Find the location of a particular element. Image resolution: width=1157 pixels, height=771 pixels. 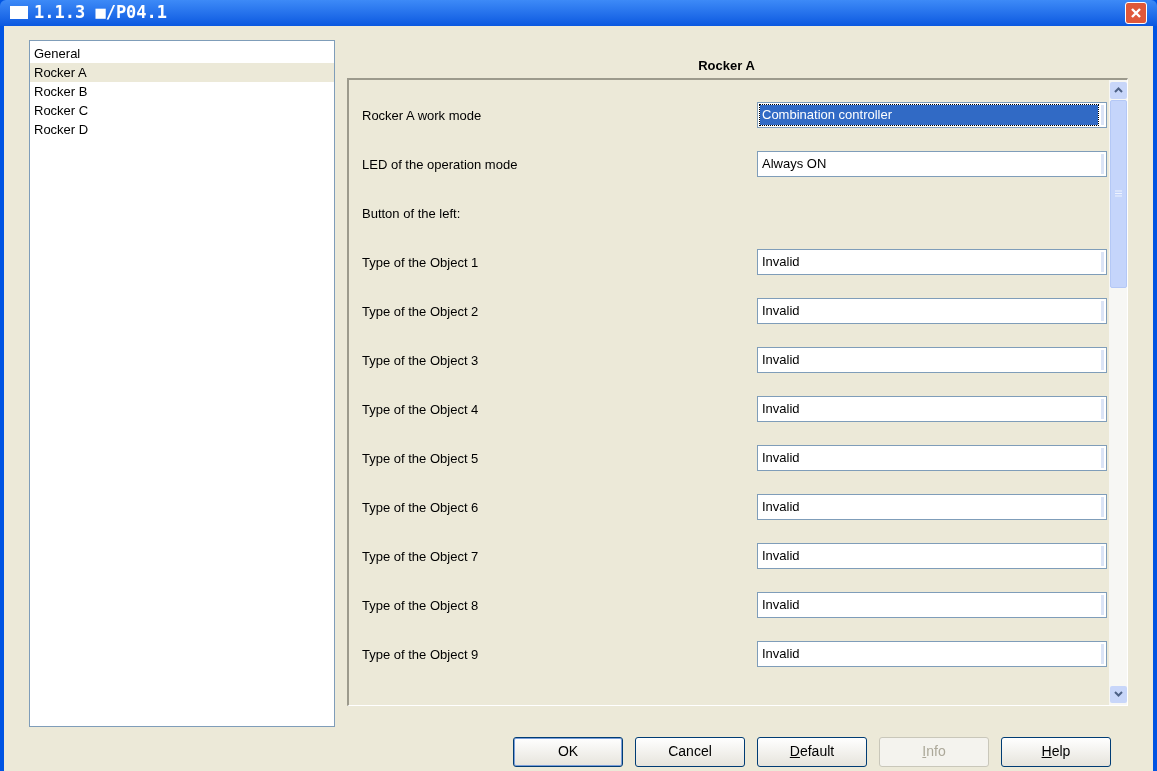

dialog-button: Cancel is located at coordinates (690, 751).